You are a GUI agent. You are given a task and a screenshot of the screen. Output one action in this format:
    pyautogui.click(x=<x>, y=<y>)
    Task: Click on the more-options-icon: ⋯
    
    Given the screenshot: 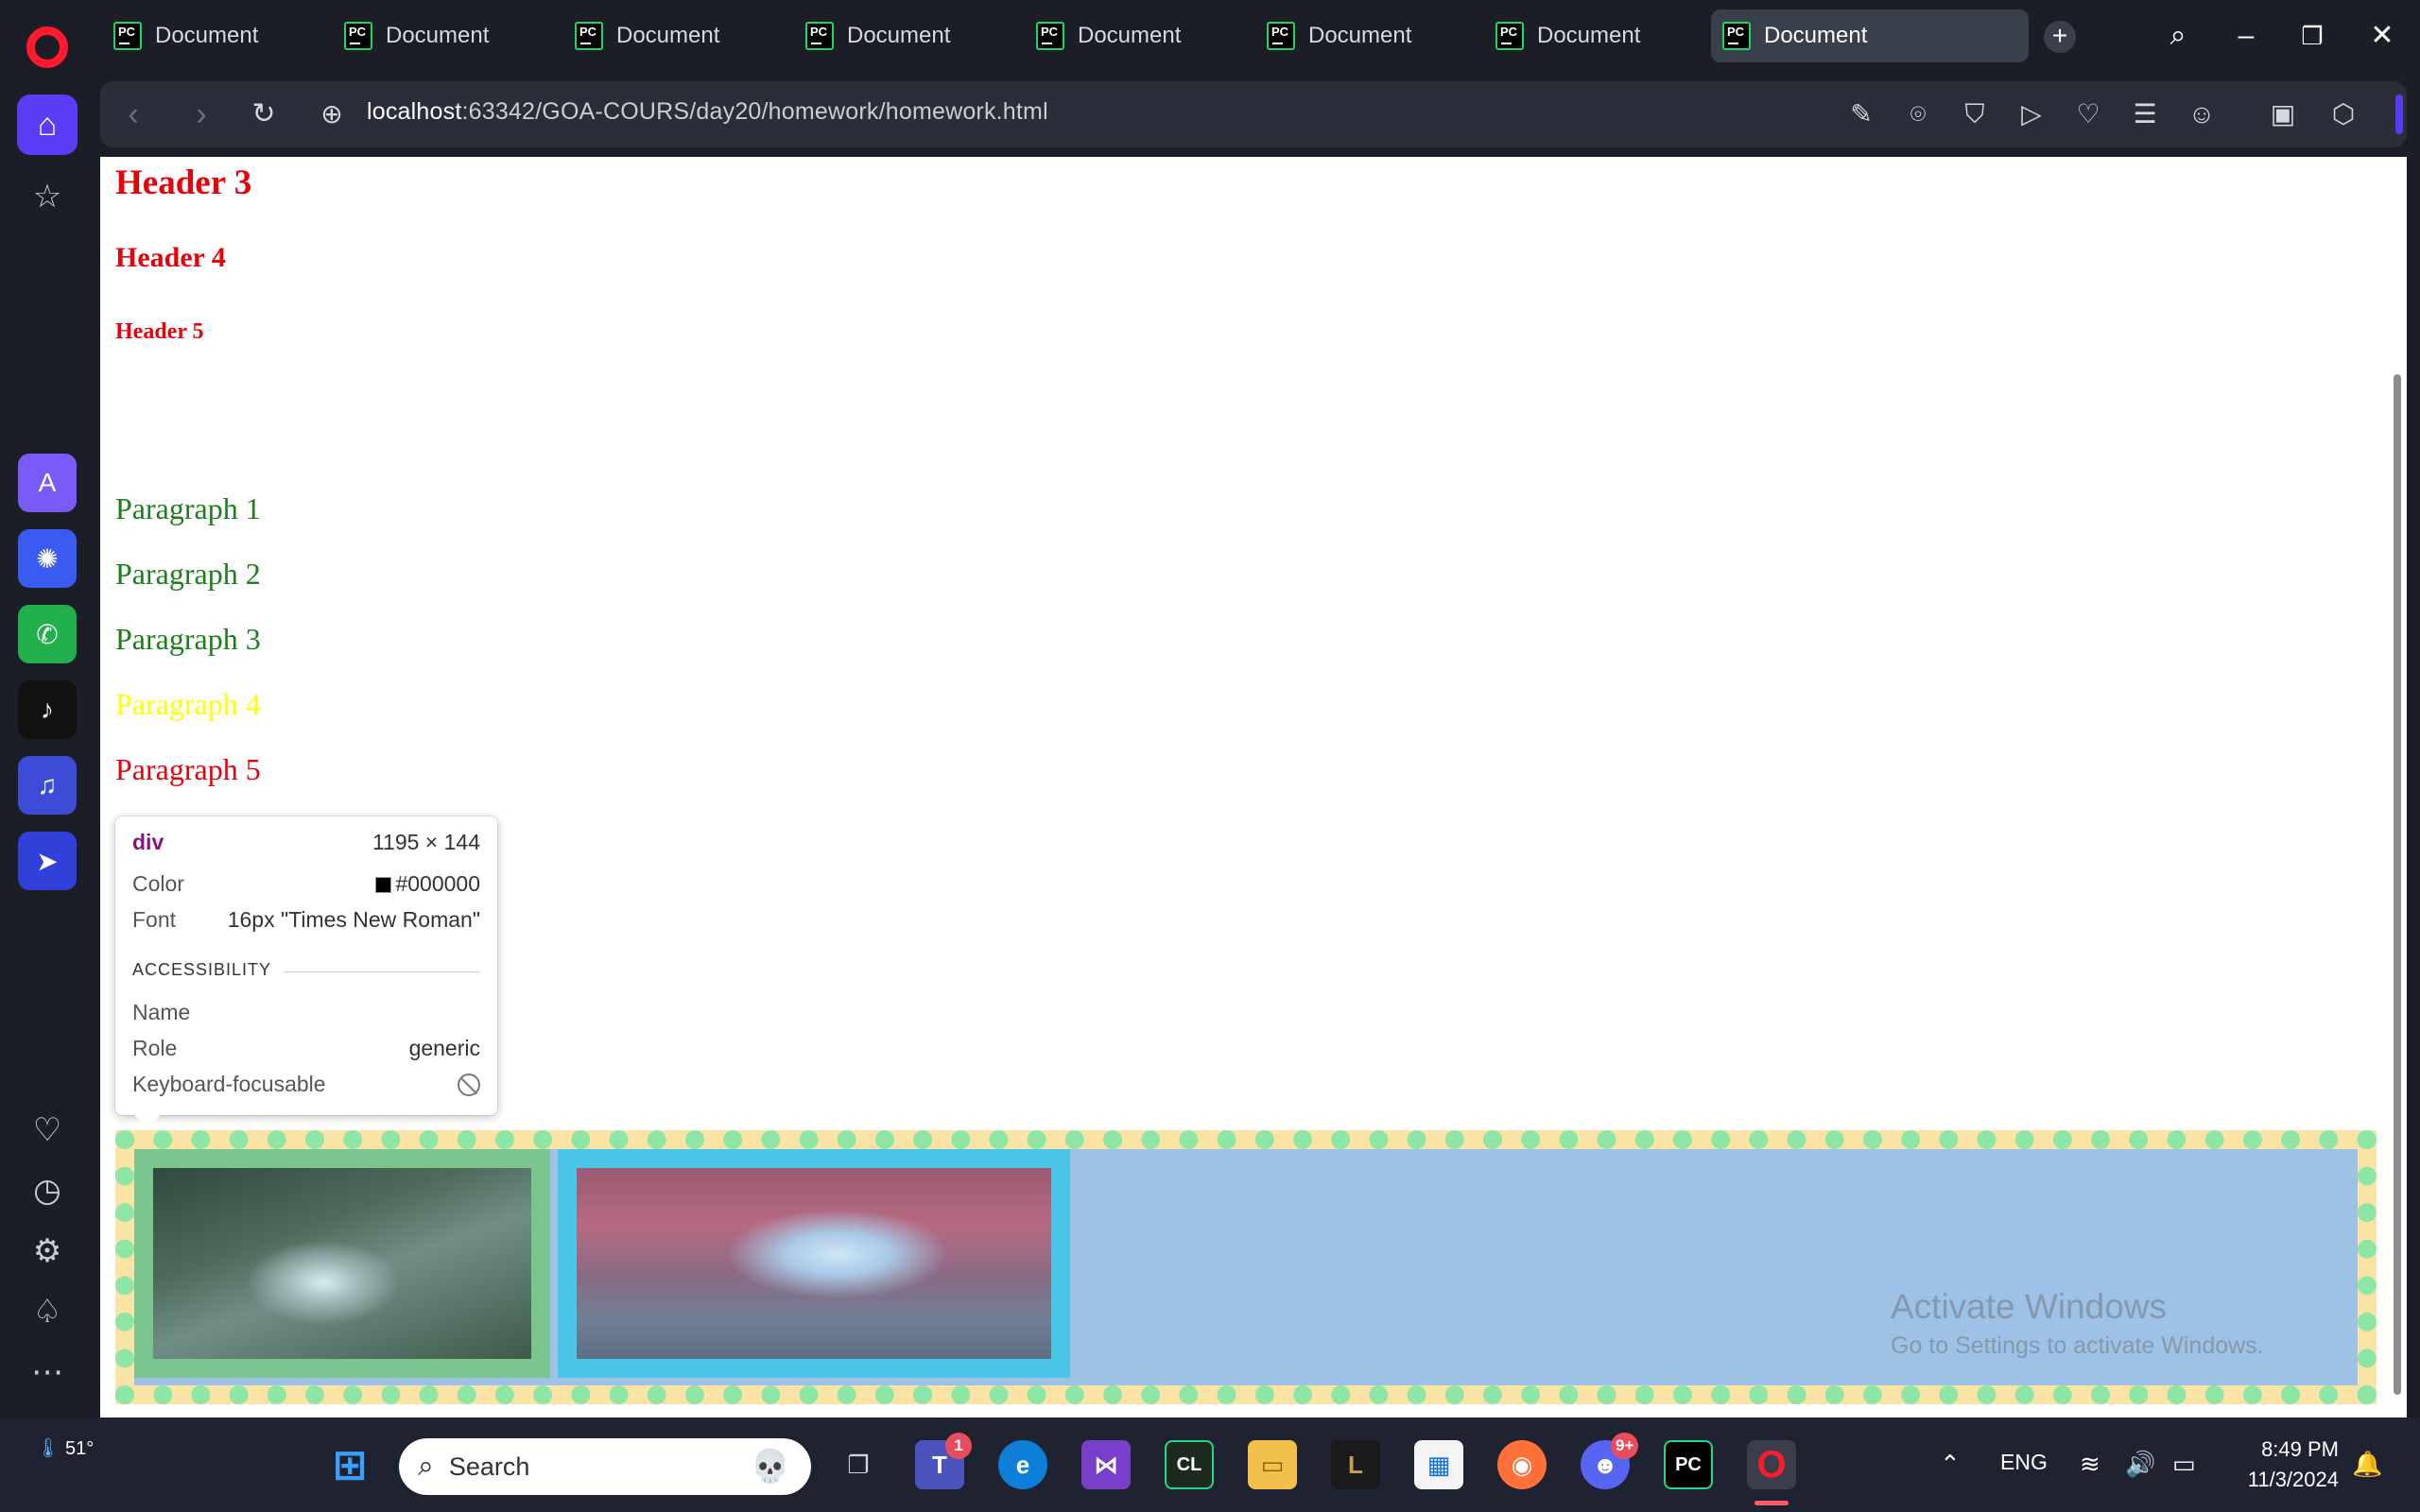 What is the action you would take?
    pyautogui.click(x=47, y=1372)
    